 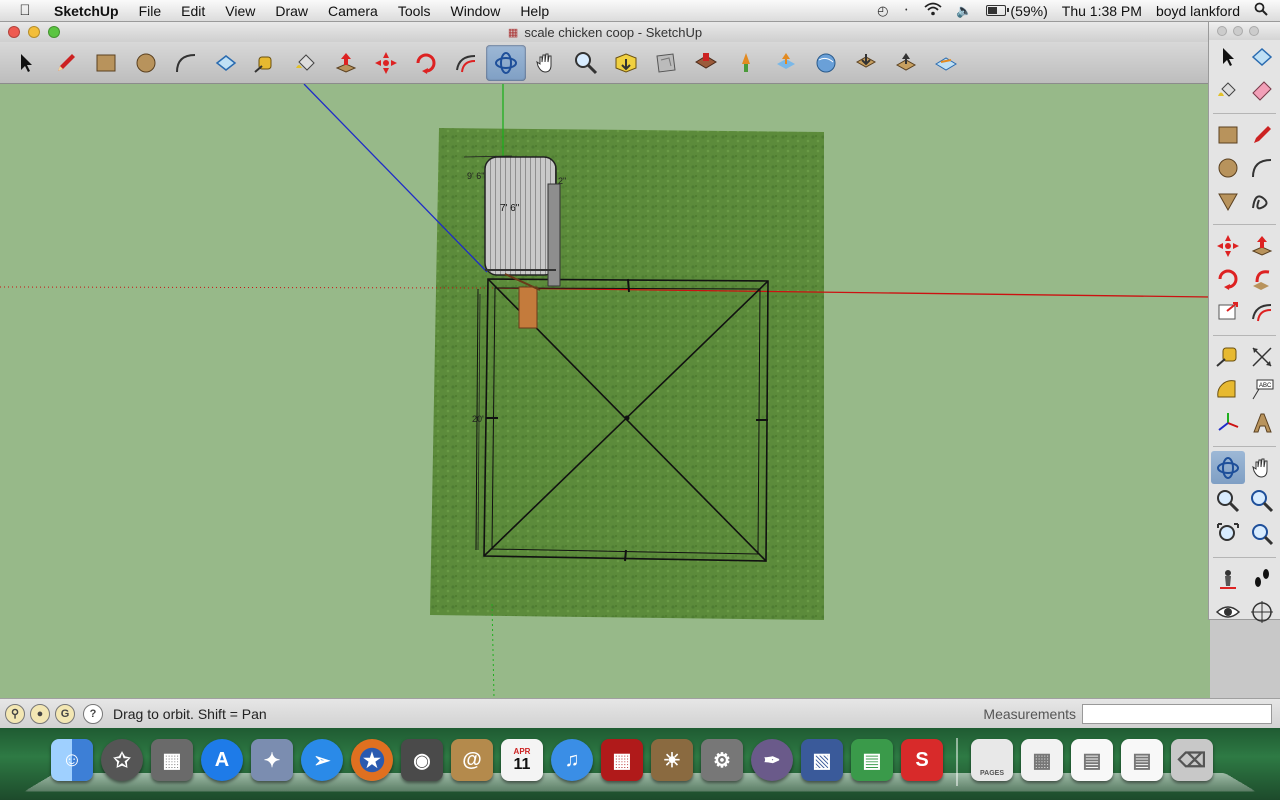 I want to click on palette-pan-button, so click(x=1262, y=467).